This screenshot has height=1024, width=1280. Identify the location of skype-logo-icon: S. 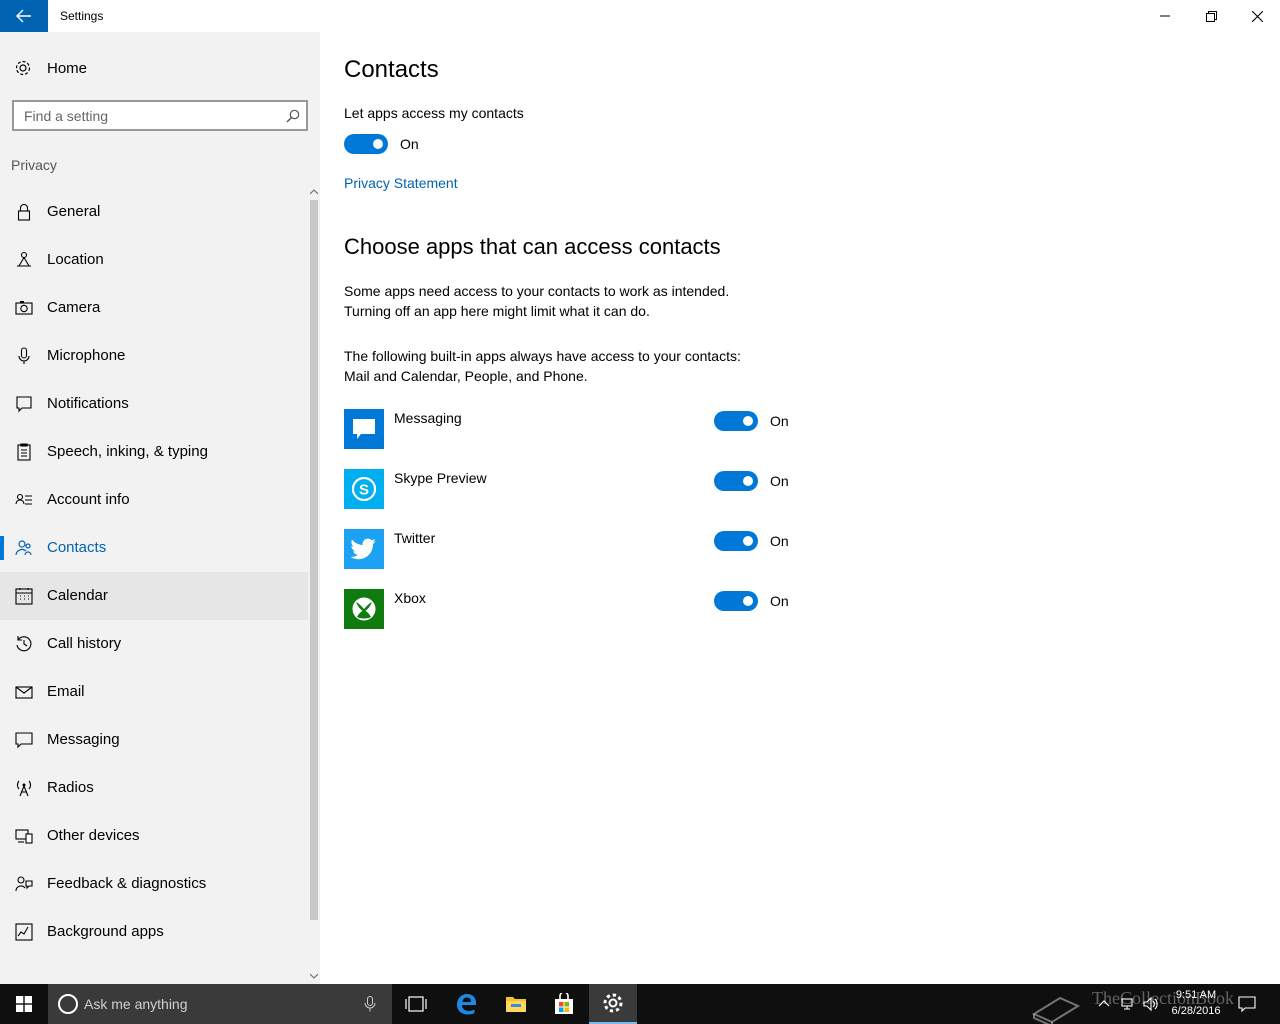
(364, 489).